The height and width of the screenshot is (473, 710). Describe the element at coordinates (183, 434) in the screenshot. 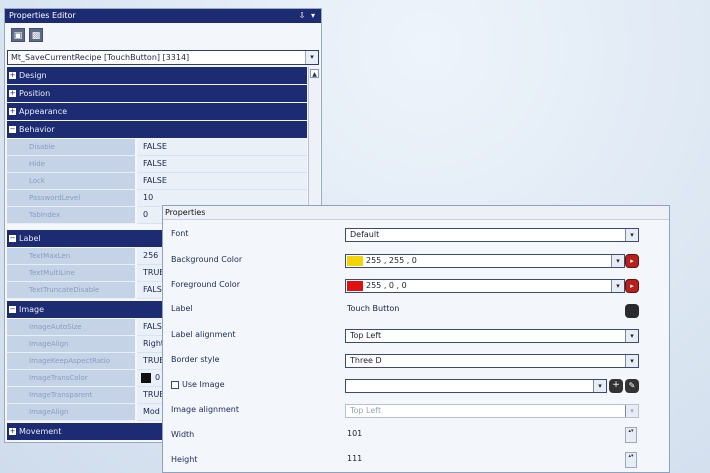

I see `width-label: Width` at that location.